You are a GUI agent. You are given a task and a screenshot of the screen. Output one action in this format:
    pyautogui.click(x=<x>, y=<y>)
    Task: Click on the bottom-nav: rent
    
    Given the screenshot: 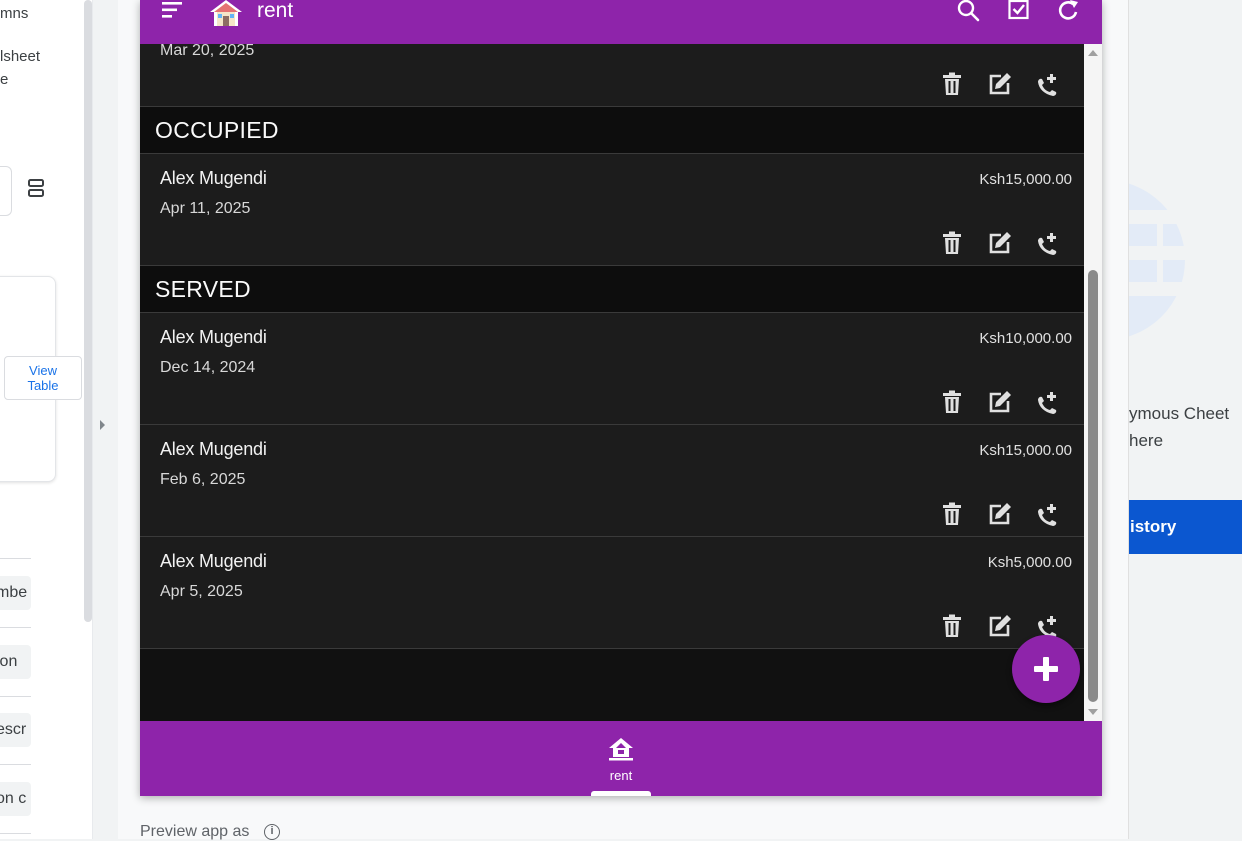 What is the action you would take?
    pyautogui.click(x=621, y=758)
    